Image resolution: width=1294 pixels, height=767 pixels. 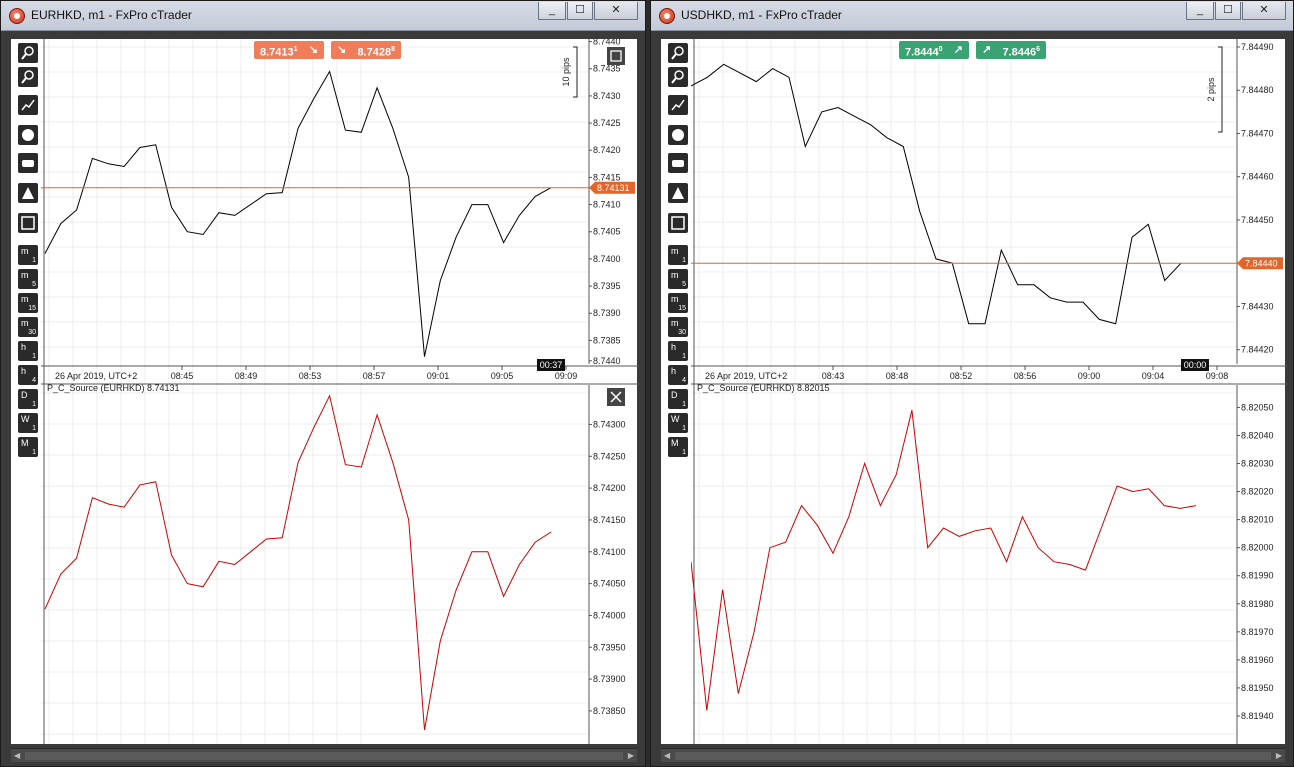 I want to click on timeframe-unit: M, so click(x=675, y=443).